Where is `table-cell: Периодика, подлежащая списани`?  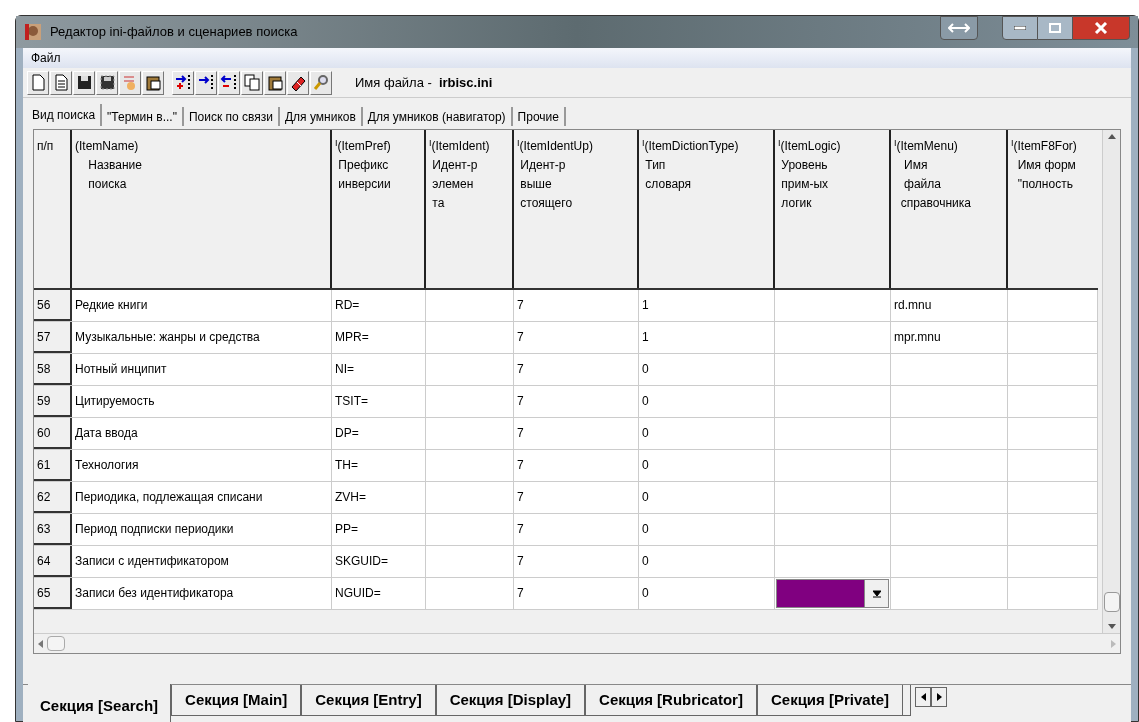 table-cell: Периодика, подлежащая списани is located at coordinates (202, 497).